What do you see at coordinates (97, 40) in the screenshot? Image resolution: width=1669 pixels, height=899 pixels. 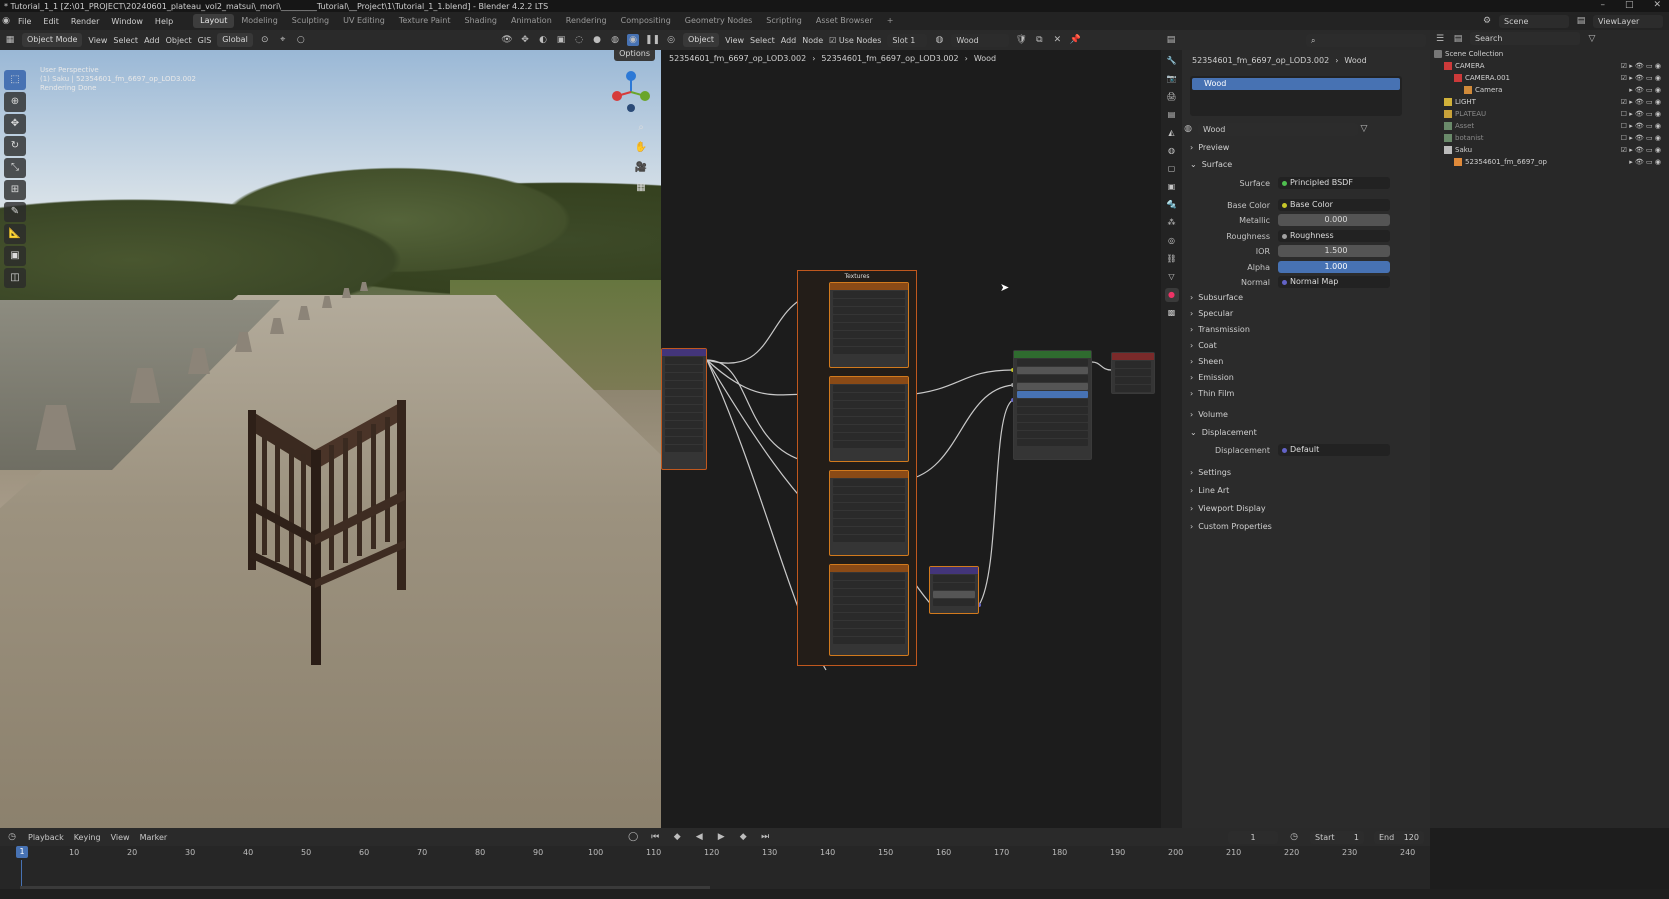 I see `viewport-menu-view: View` at bounding box center [97, 40].